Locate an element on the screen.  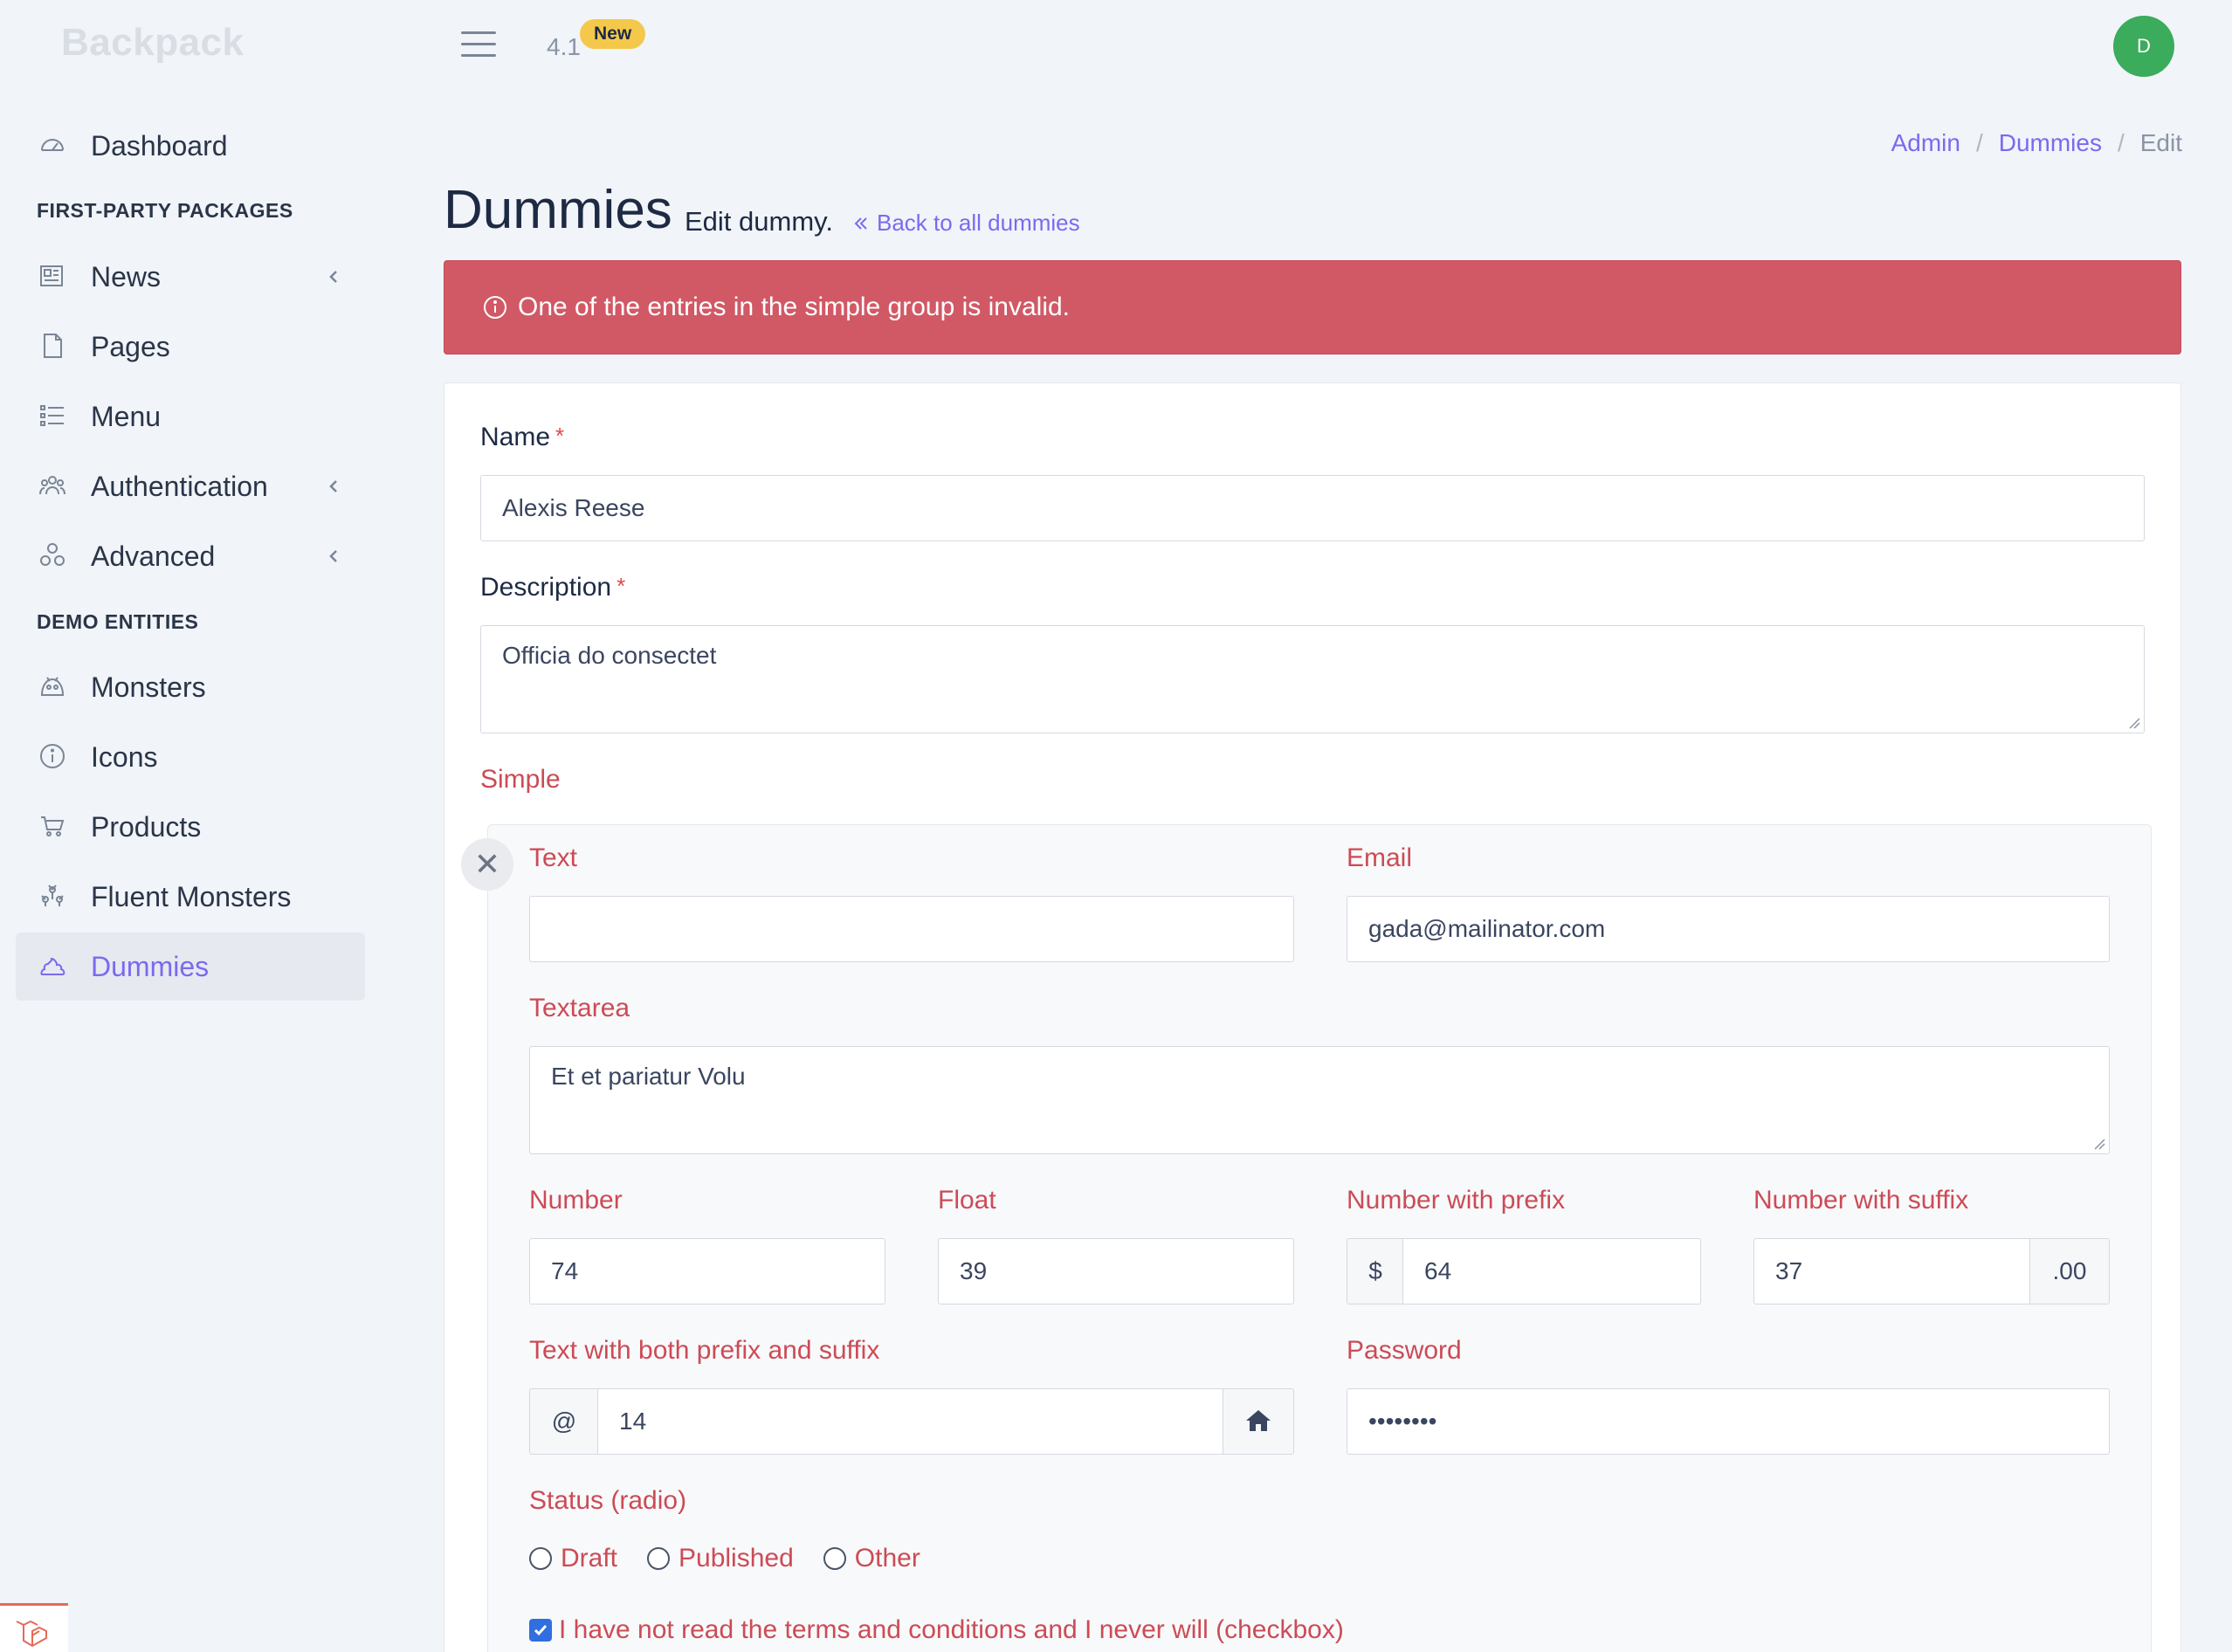
breadcrumb-admin: Admin is located at coordinates (1925, 143).